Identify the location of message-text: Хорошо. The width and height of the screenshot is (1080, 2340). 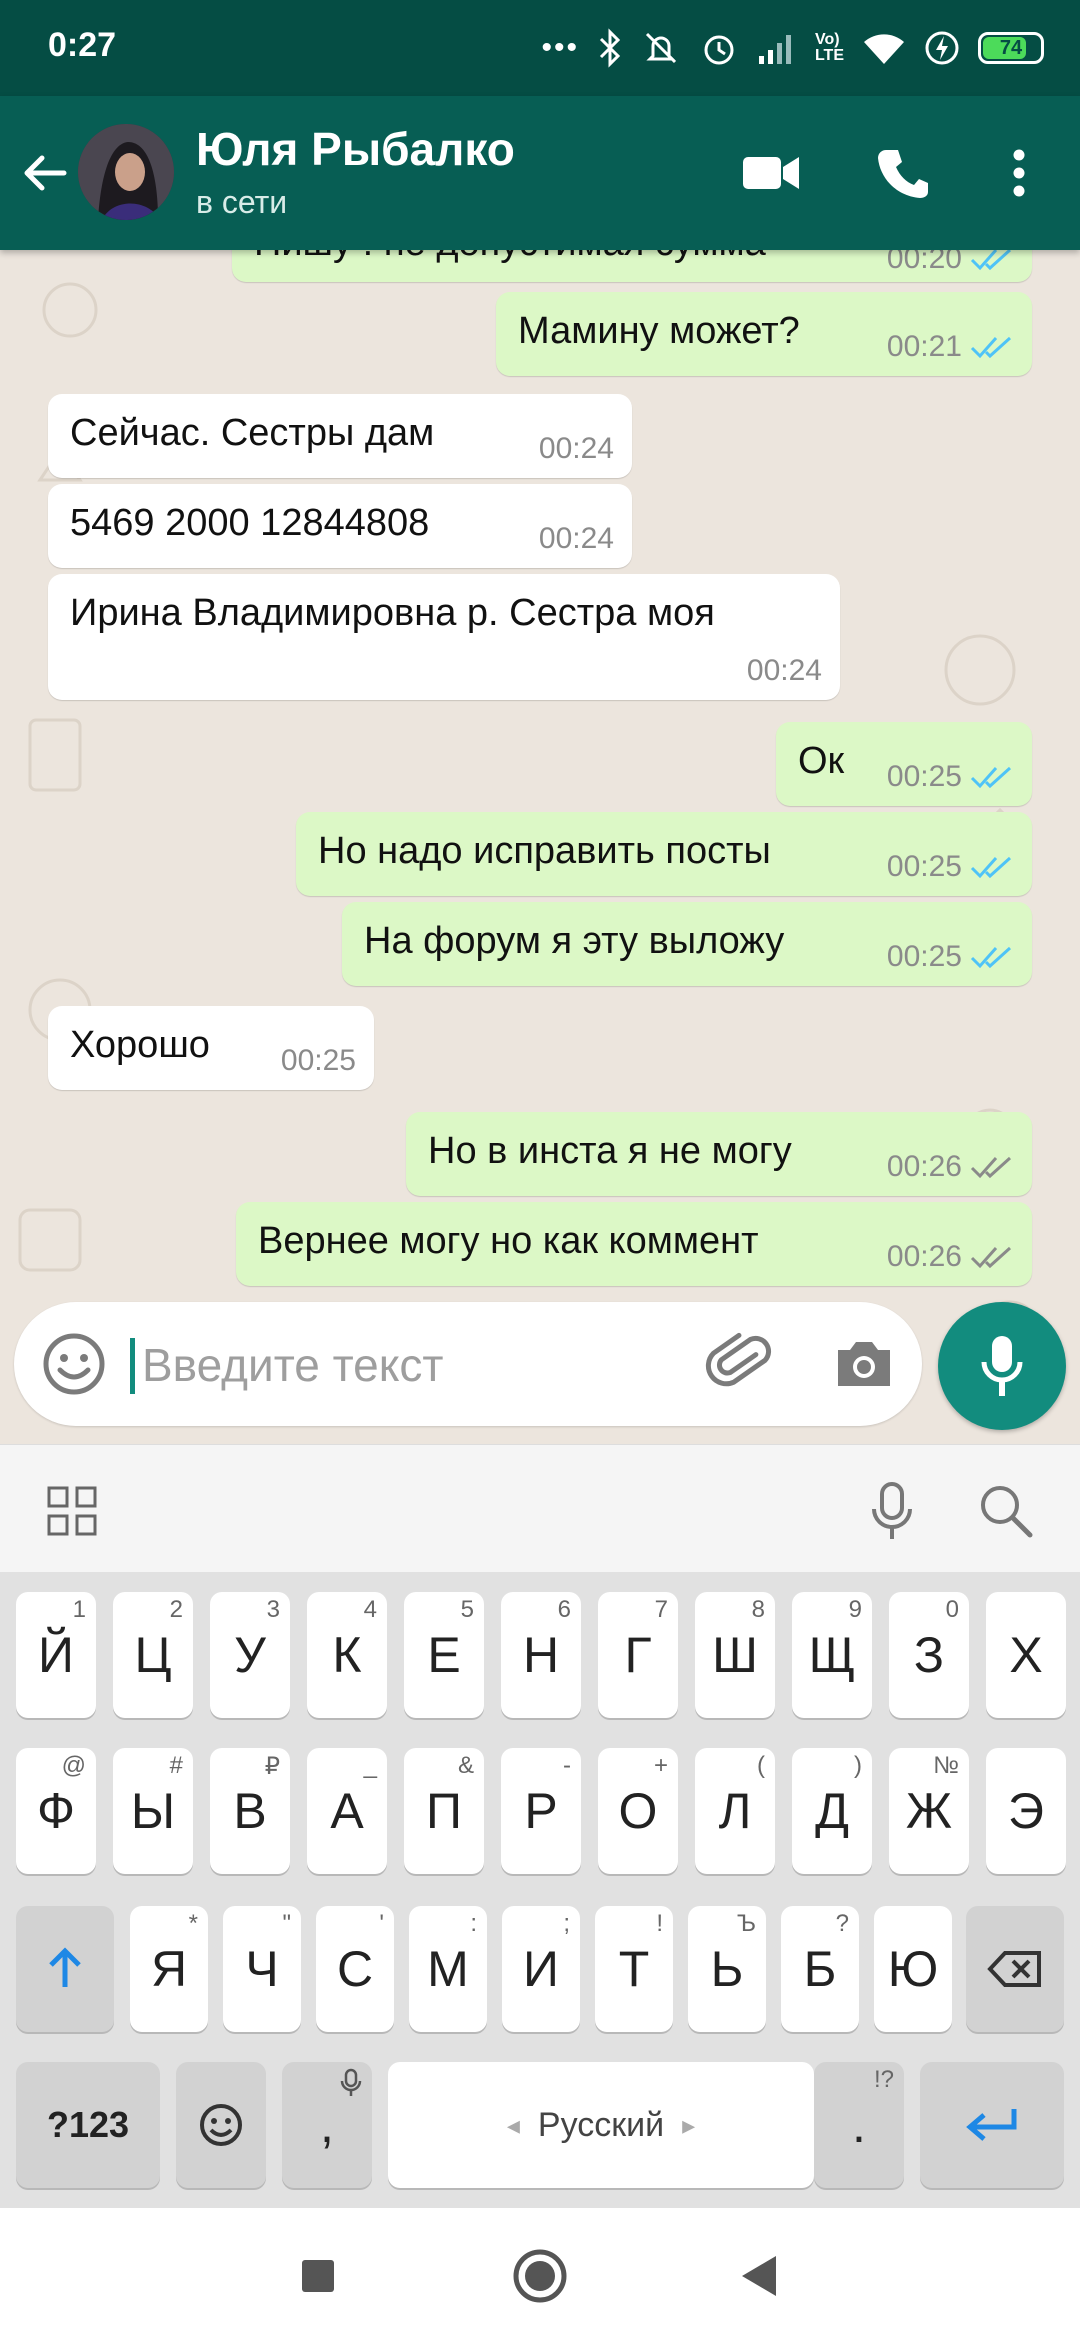
(140, 1045).